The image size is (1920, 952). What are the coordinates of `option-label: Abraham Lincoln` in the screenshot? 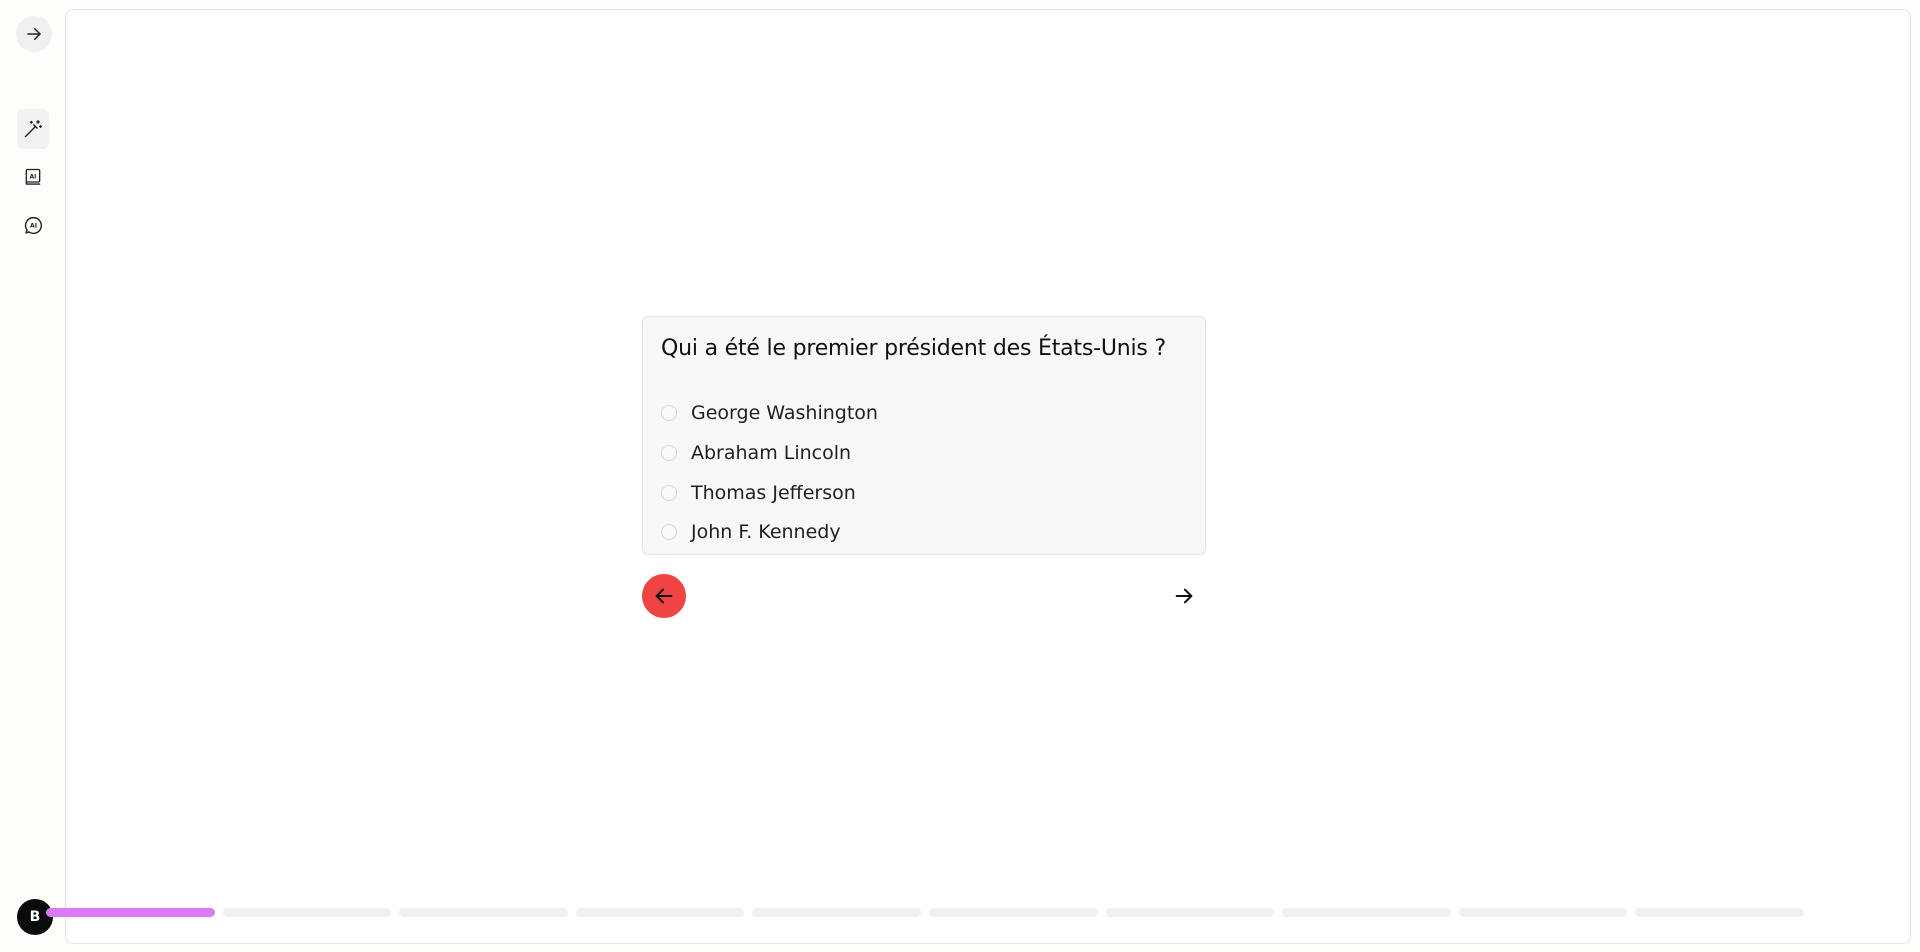 It's located at (771, 453).